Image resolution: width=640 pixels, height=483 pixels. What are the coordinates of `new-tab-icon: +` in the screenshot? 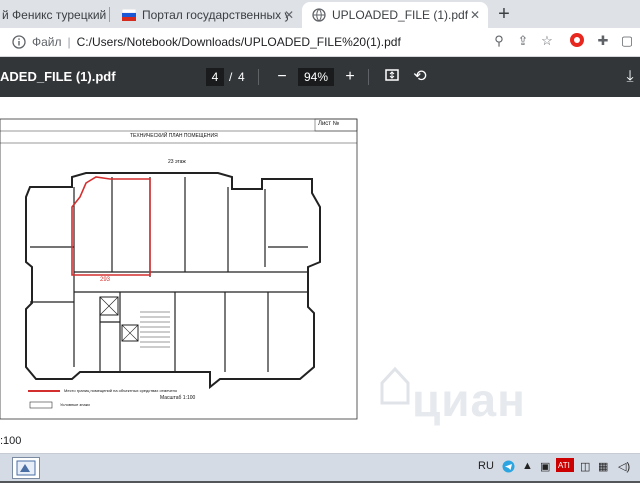 It's located at (504, 15).